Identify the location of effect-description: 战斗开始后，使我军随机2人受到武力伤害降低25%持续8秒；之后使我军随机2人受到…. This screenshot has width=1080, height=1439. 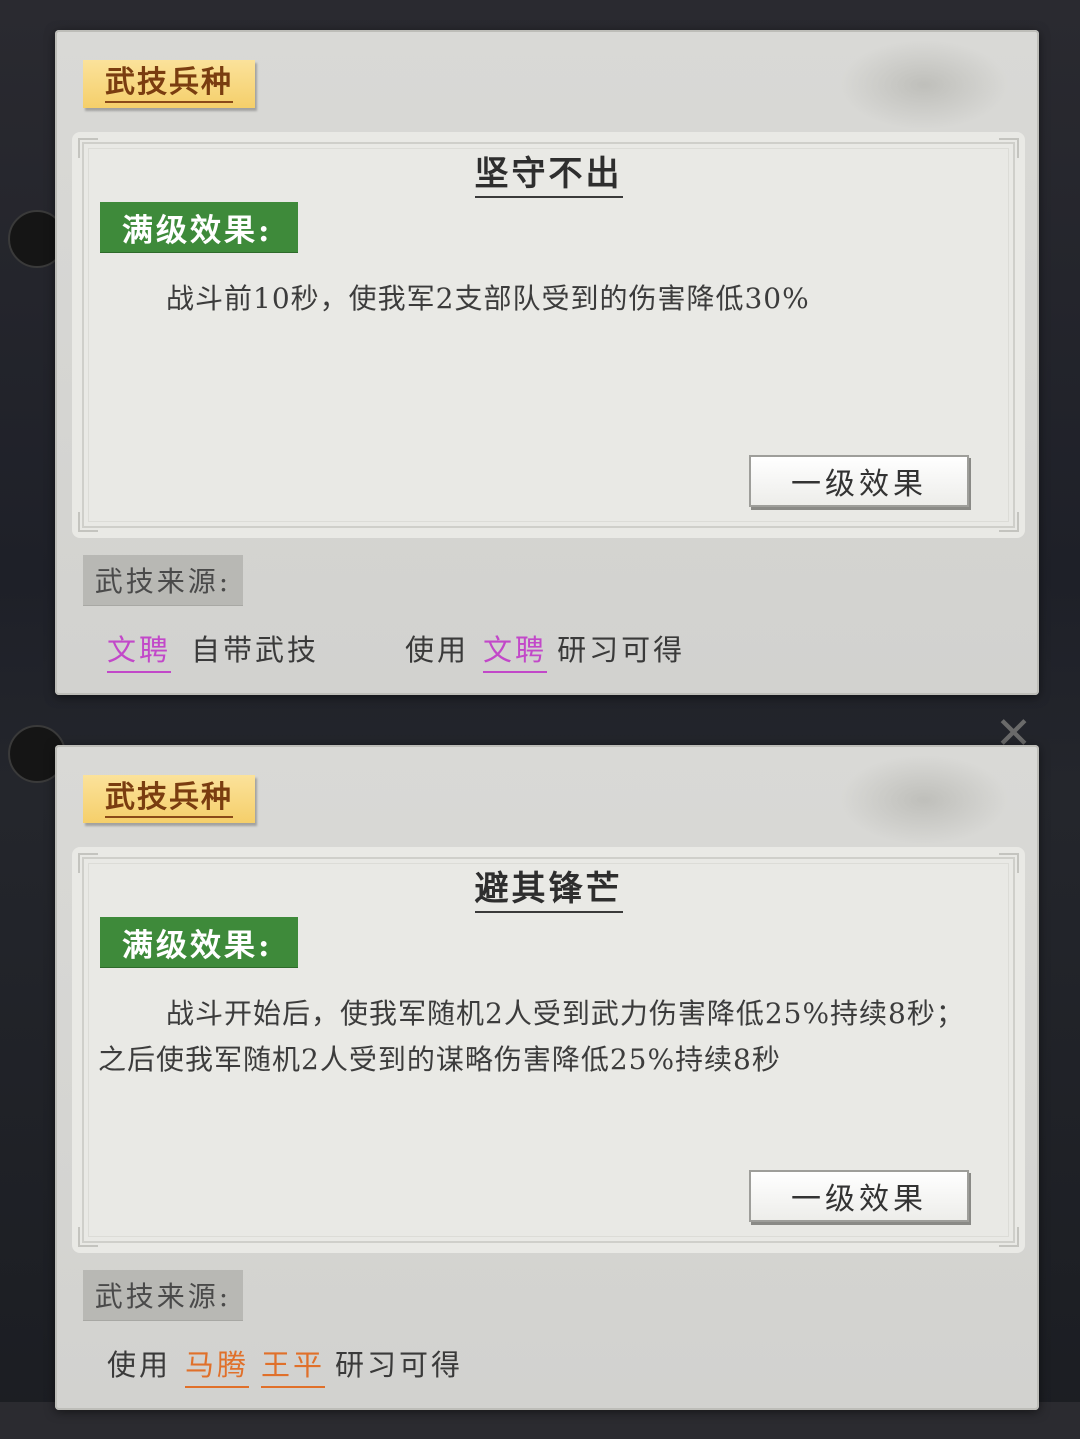
(531, 1036).